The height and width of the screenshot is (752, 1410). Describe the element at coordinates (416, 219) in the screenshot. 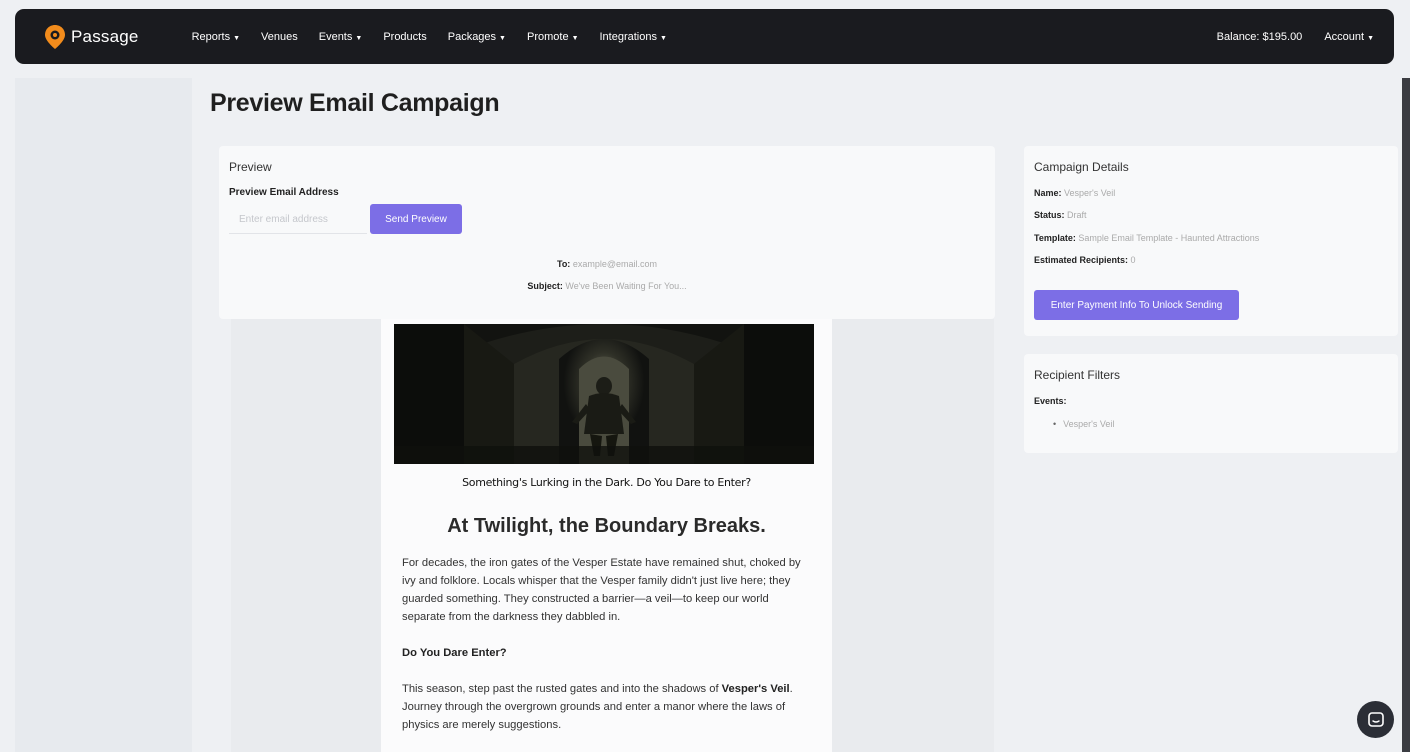

I see `send-preview-button: Send Preview` at that location.